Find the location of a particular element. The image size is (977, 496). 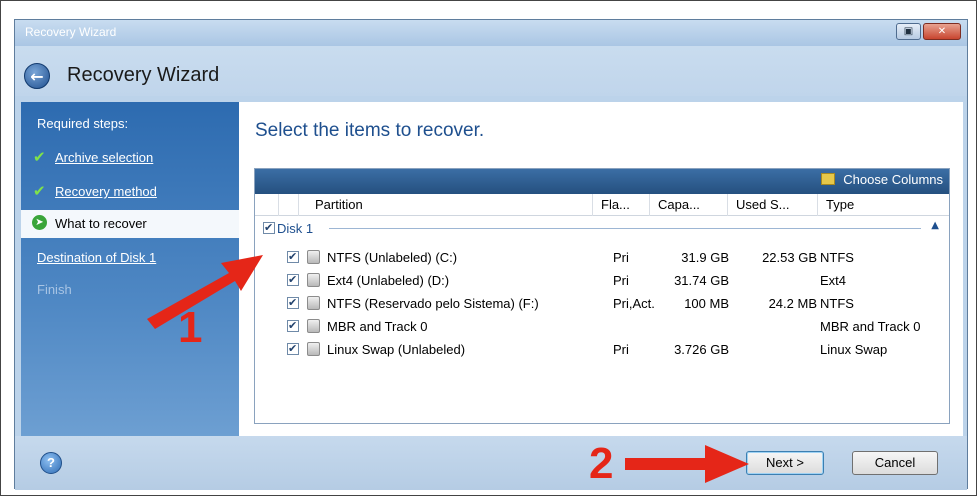

back-button: ← is located at coordinates (37, 76).